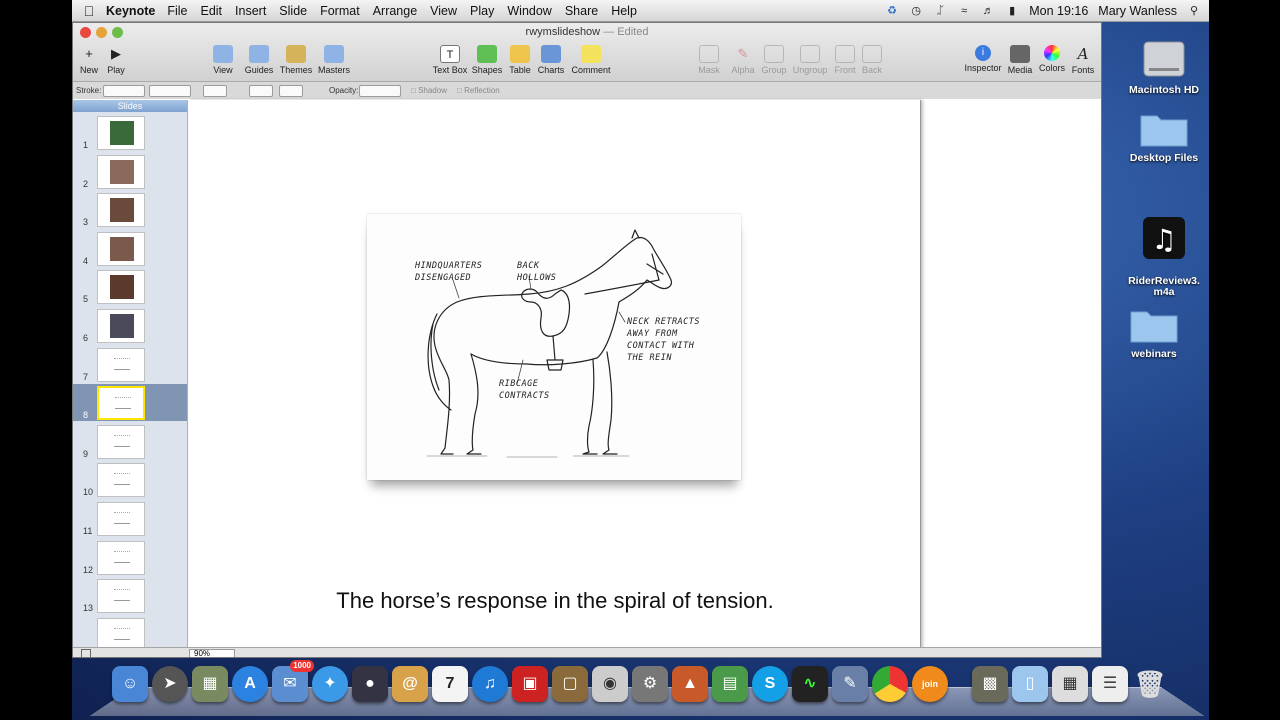 This screenshot has height=720, width=1280. What do you see at coordinates (211, 11) in the screenshot?
I see `menu-edit: Edit` at bounding box center [211, 11].